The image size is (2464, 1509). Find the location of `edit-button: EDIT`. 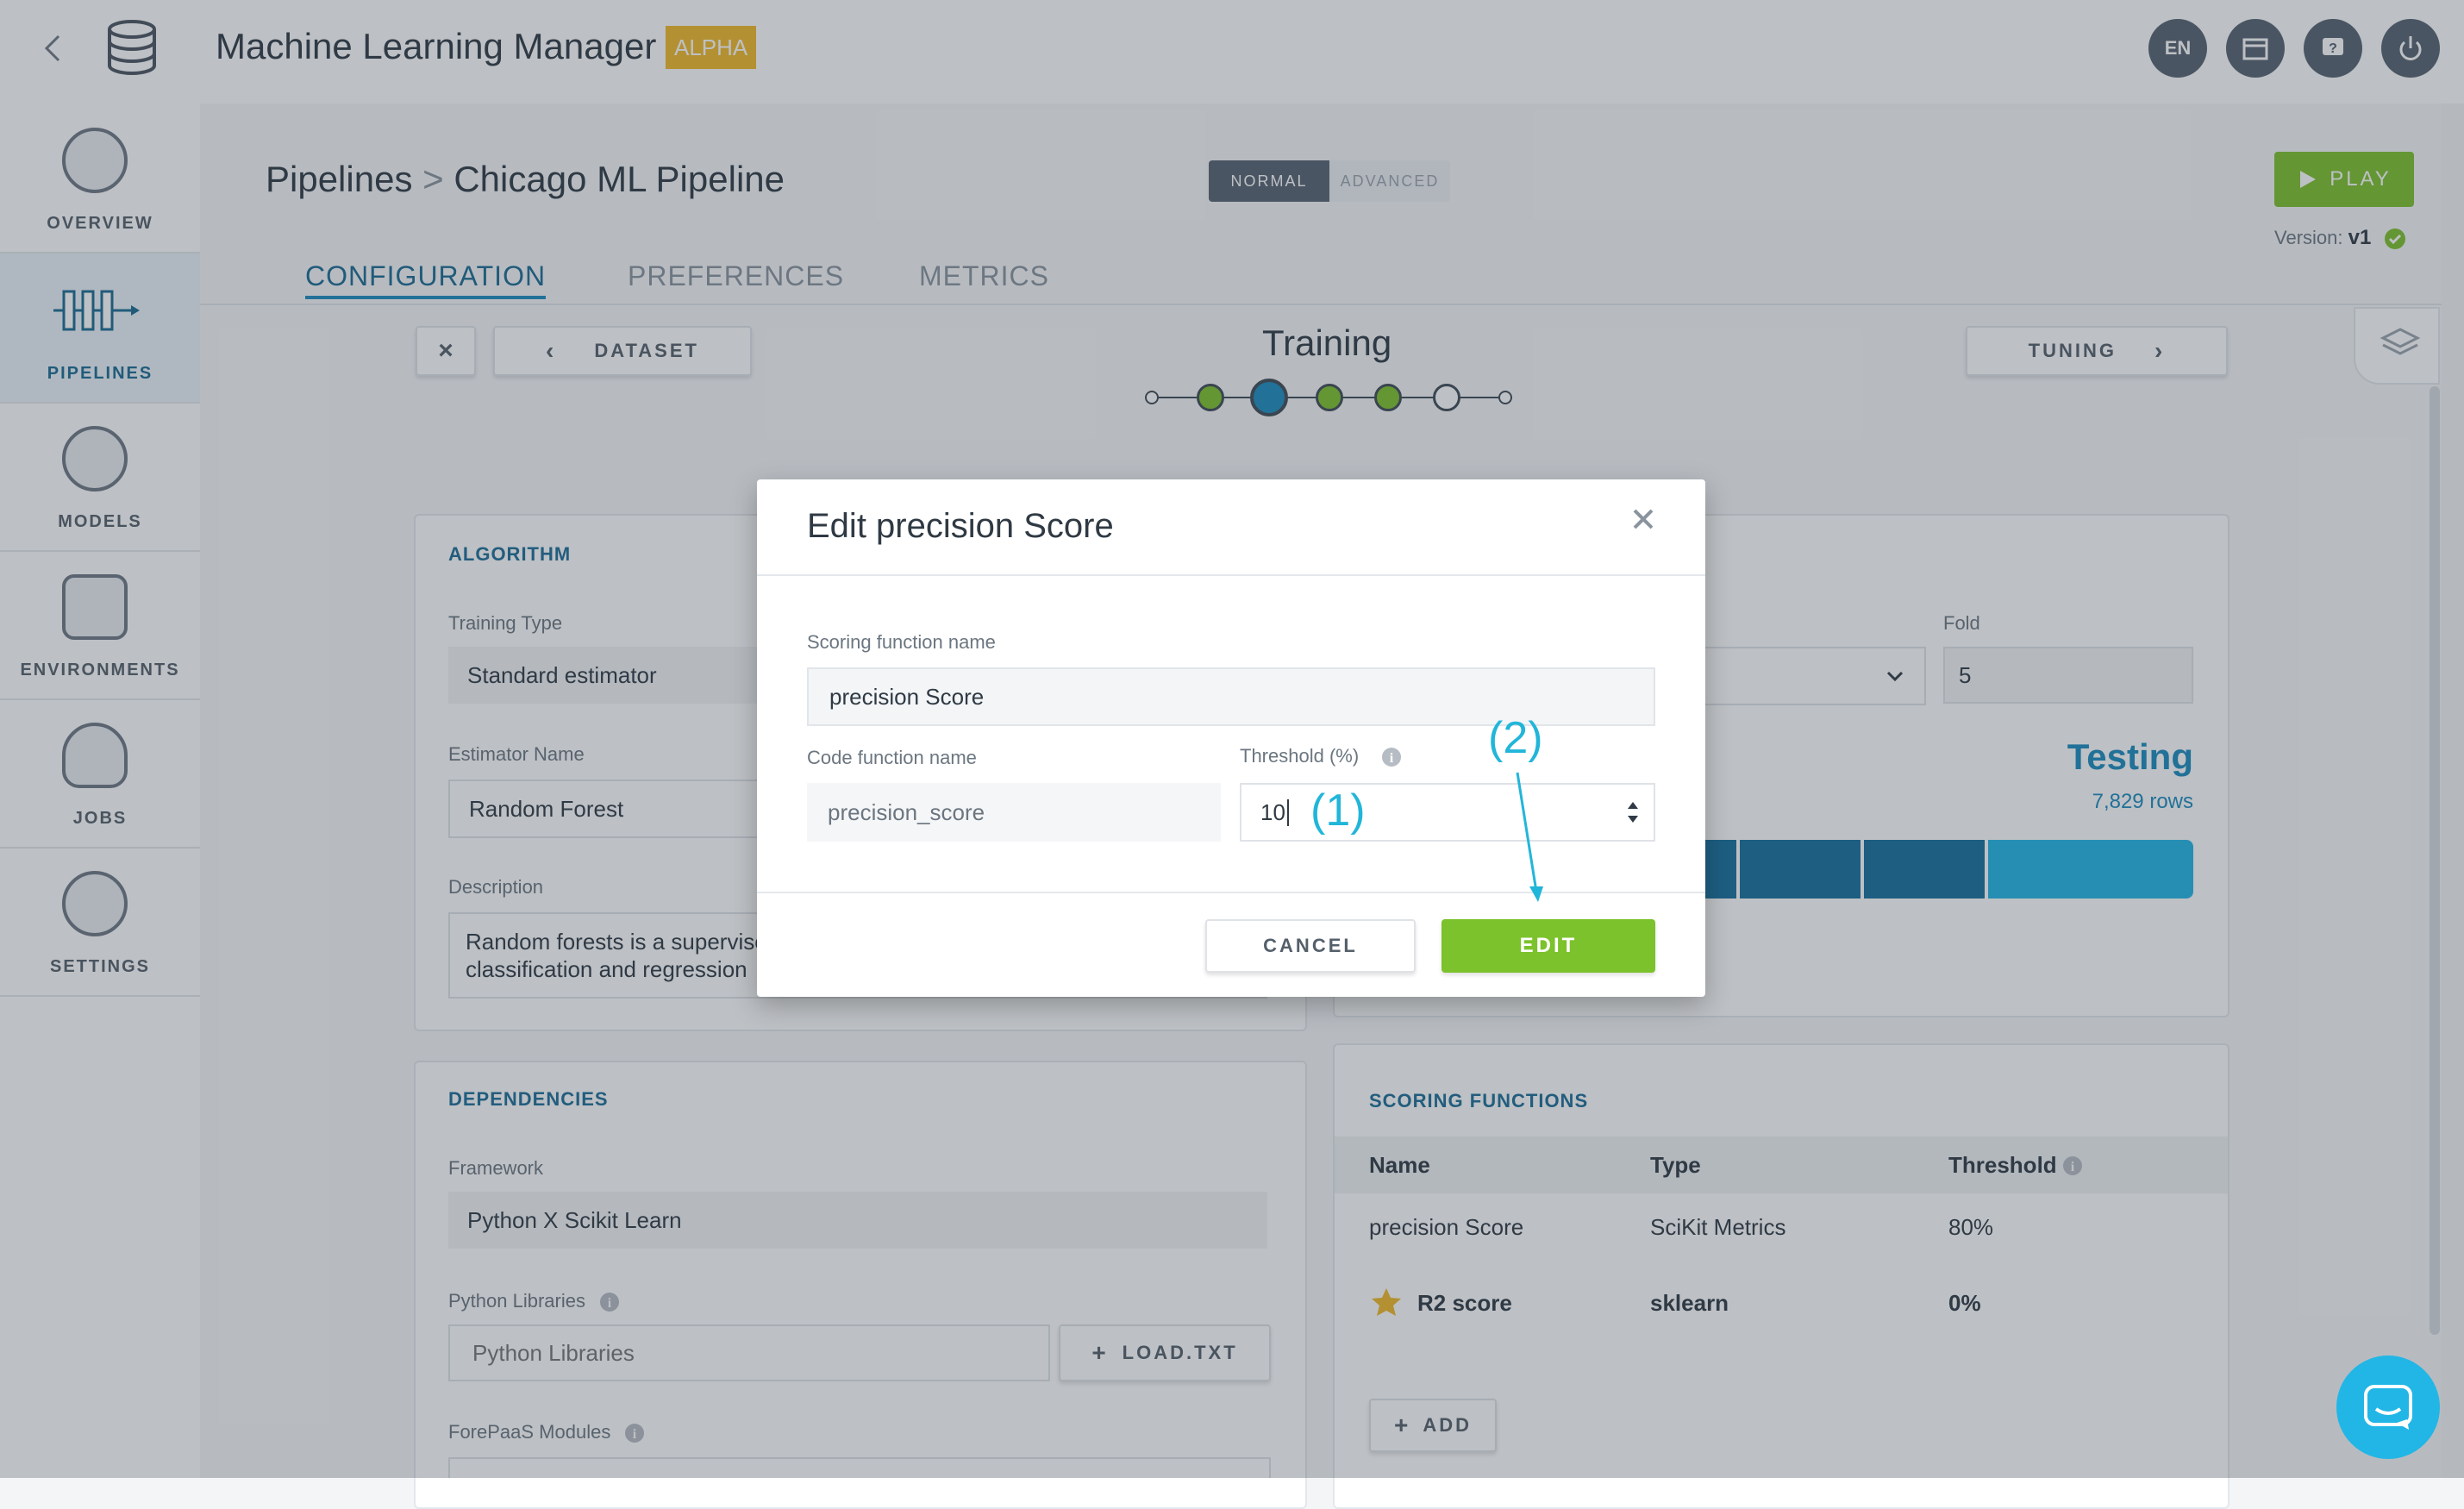

edit-button: EDIT is located at coordinates (1548, 946).